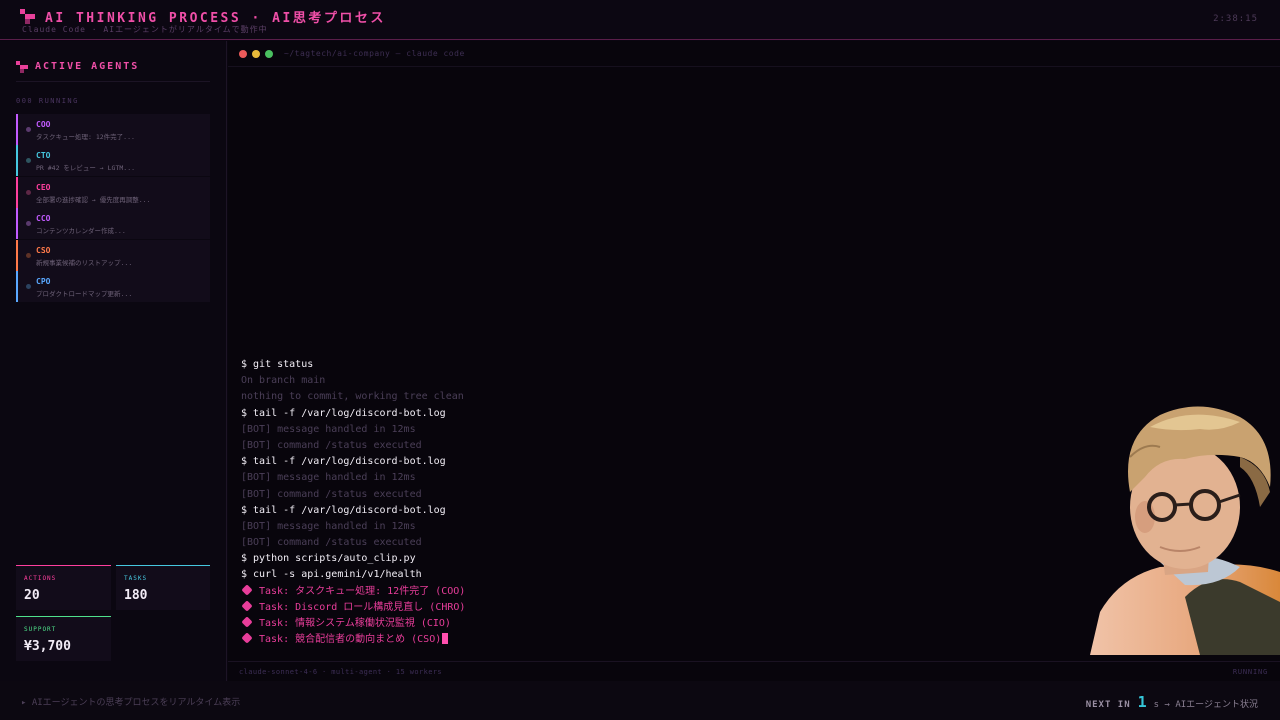  I want to click on active-agents-title: ACTIVE AGENTS, so click(87, 66).